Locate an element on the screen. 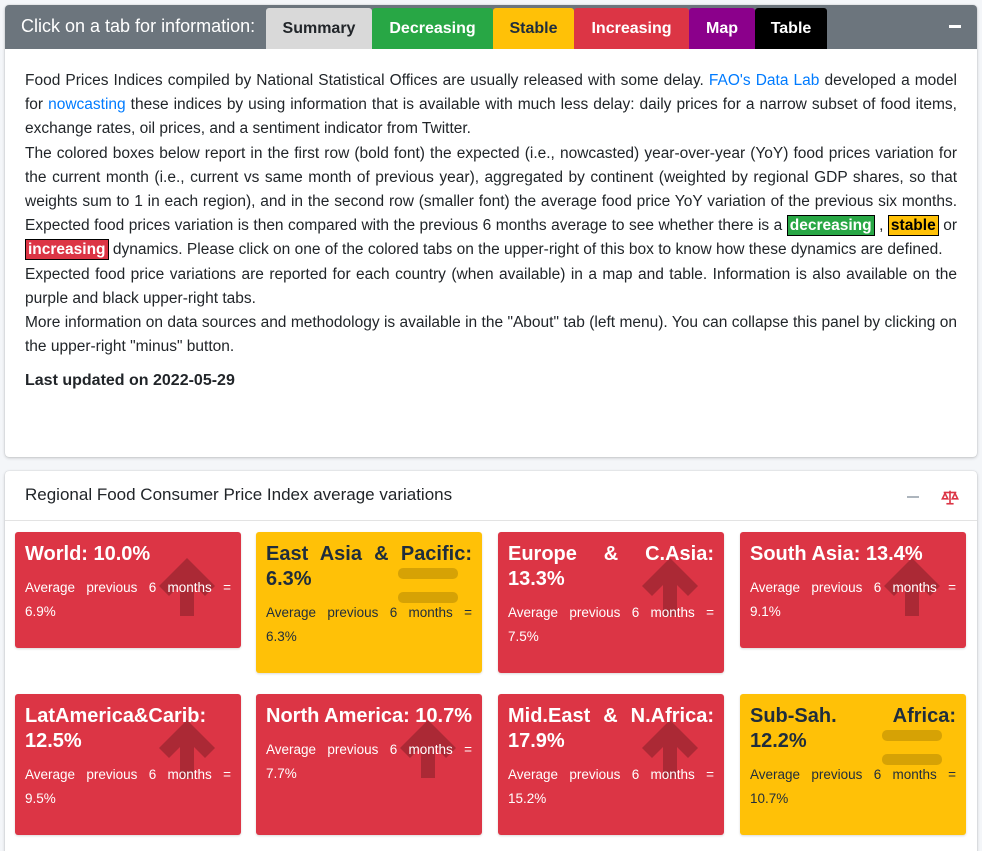 The height and width of the screenshot is (851, 982). collapse-info-icon is located at coordinates (955, 26).